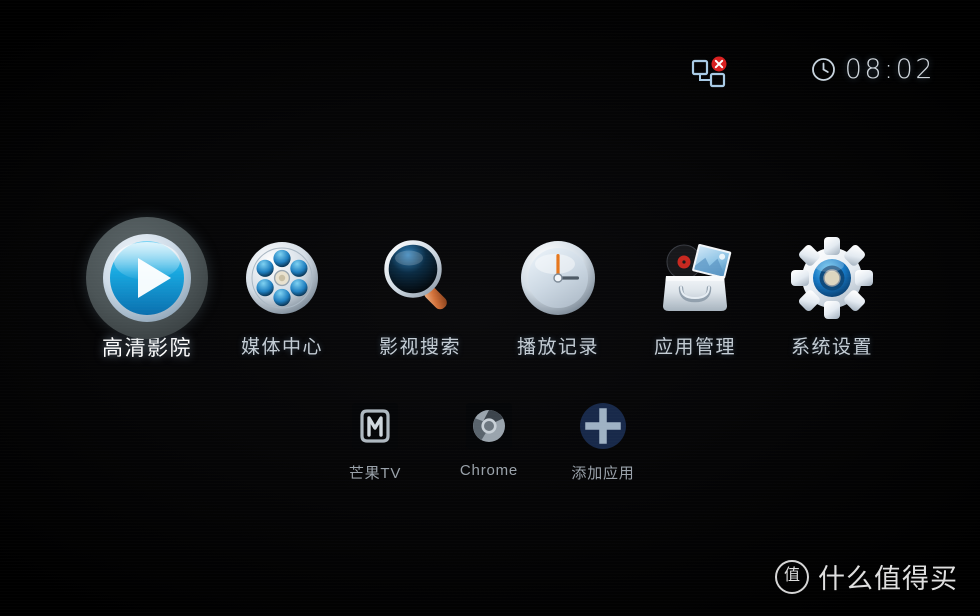 The width and height of the screenshot is (980, 616). Describe the element at coordinates (557, 347) in the screenshot. I see `menu-item-label: 播放记录` at that location.